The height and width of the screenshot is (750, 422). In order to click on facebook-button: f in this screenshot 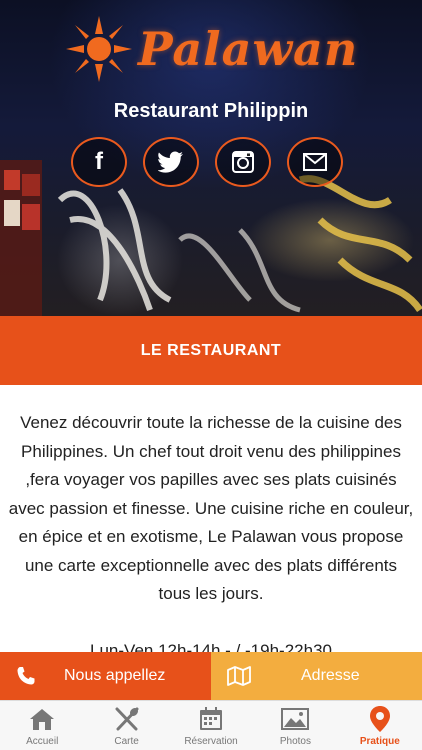, I will do `click(99, 162)`.